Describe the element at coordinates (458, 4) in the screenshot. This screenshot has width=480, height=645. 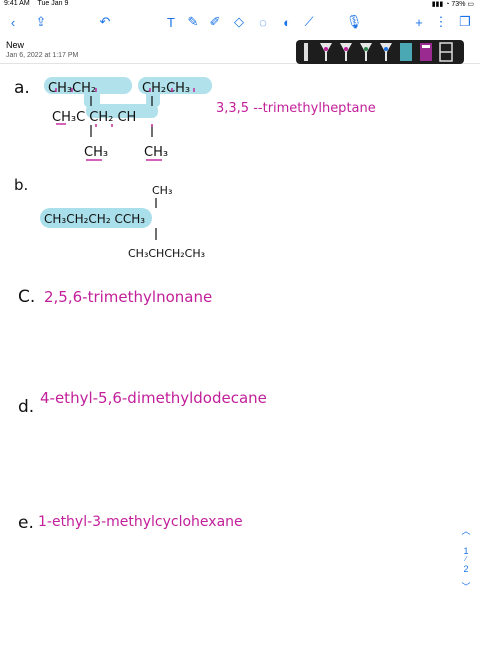
I see `battery-percent: 73%` at that location.